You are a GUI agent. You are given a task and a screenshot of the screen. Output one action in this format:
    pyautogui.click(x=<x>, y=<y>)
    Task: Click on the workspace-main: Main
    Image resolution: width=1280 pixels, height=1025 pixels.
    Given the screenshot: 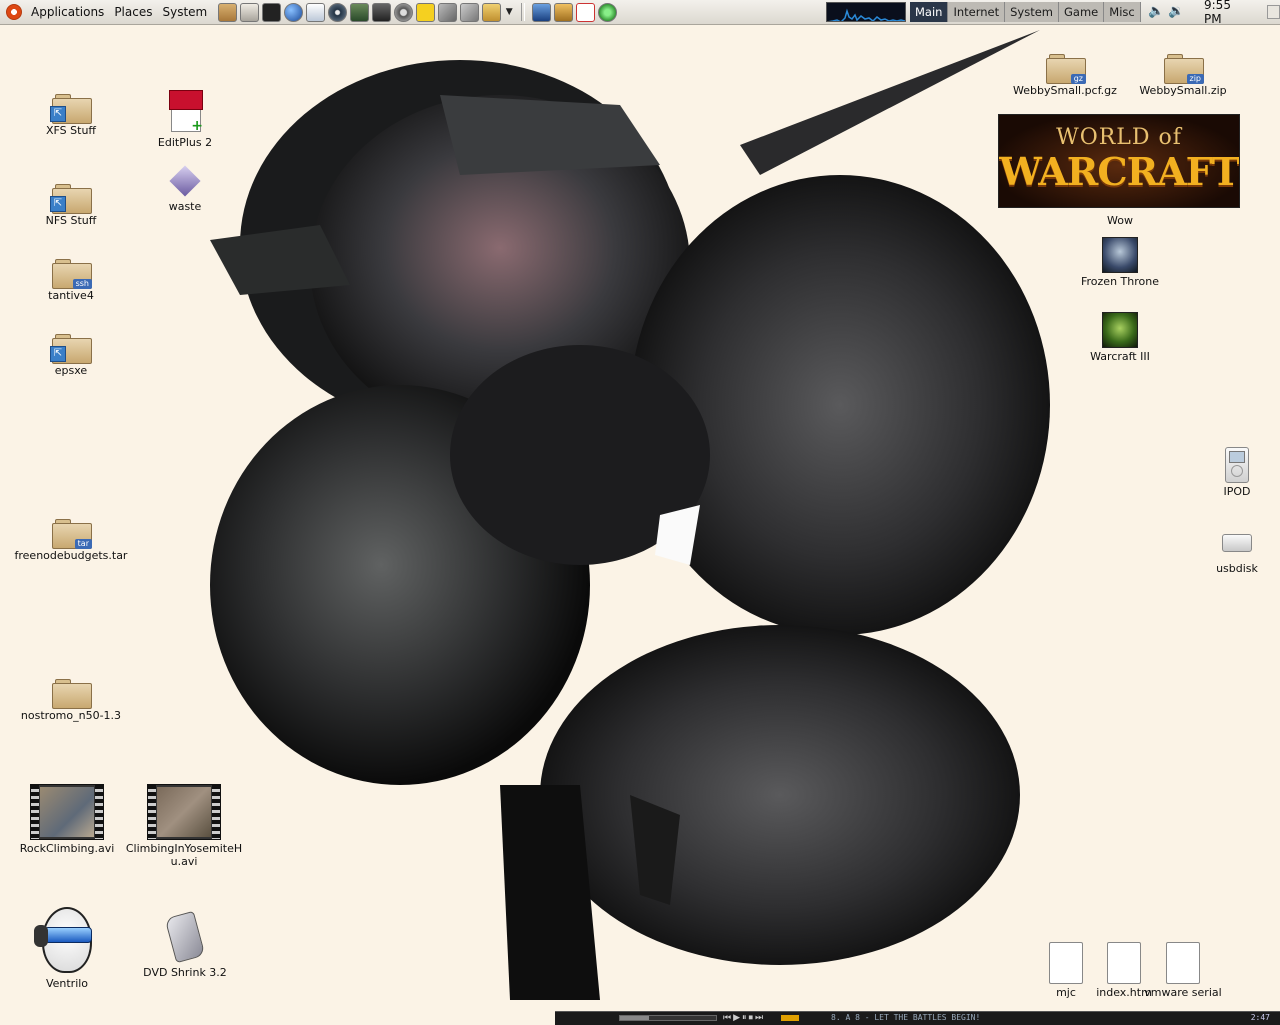 What is the action you would take?
    pyautogui.click(x=929, y=12)
    